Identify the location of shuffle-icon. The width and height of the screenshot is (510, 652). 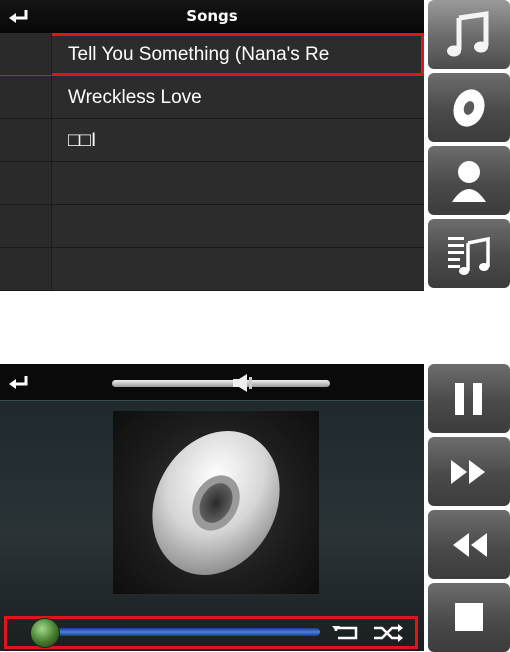
(388, 633).